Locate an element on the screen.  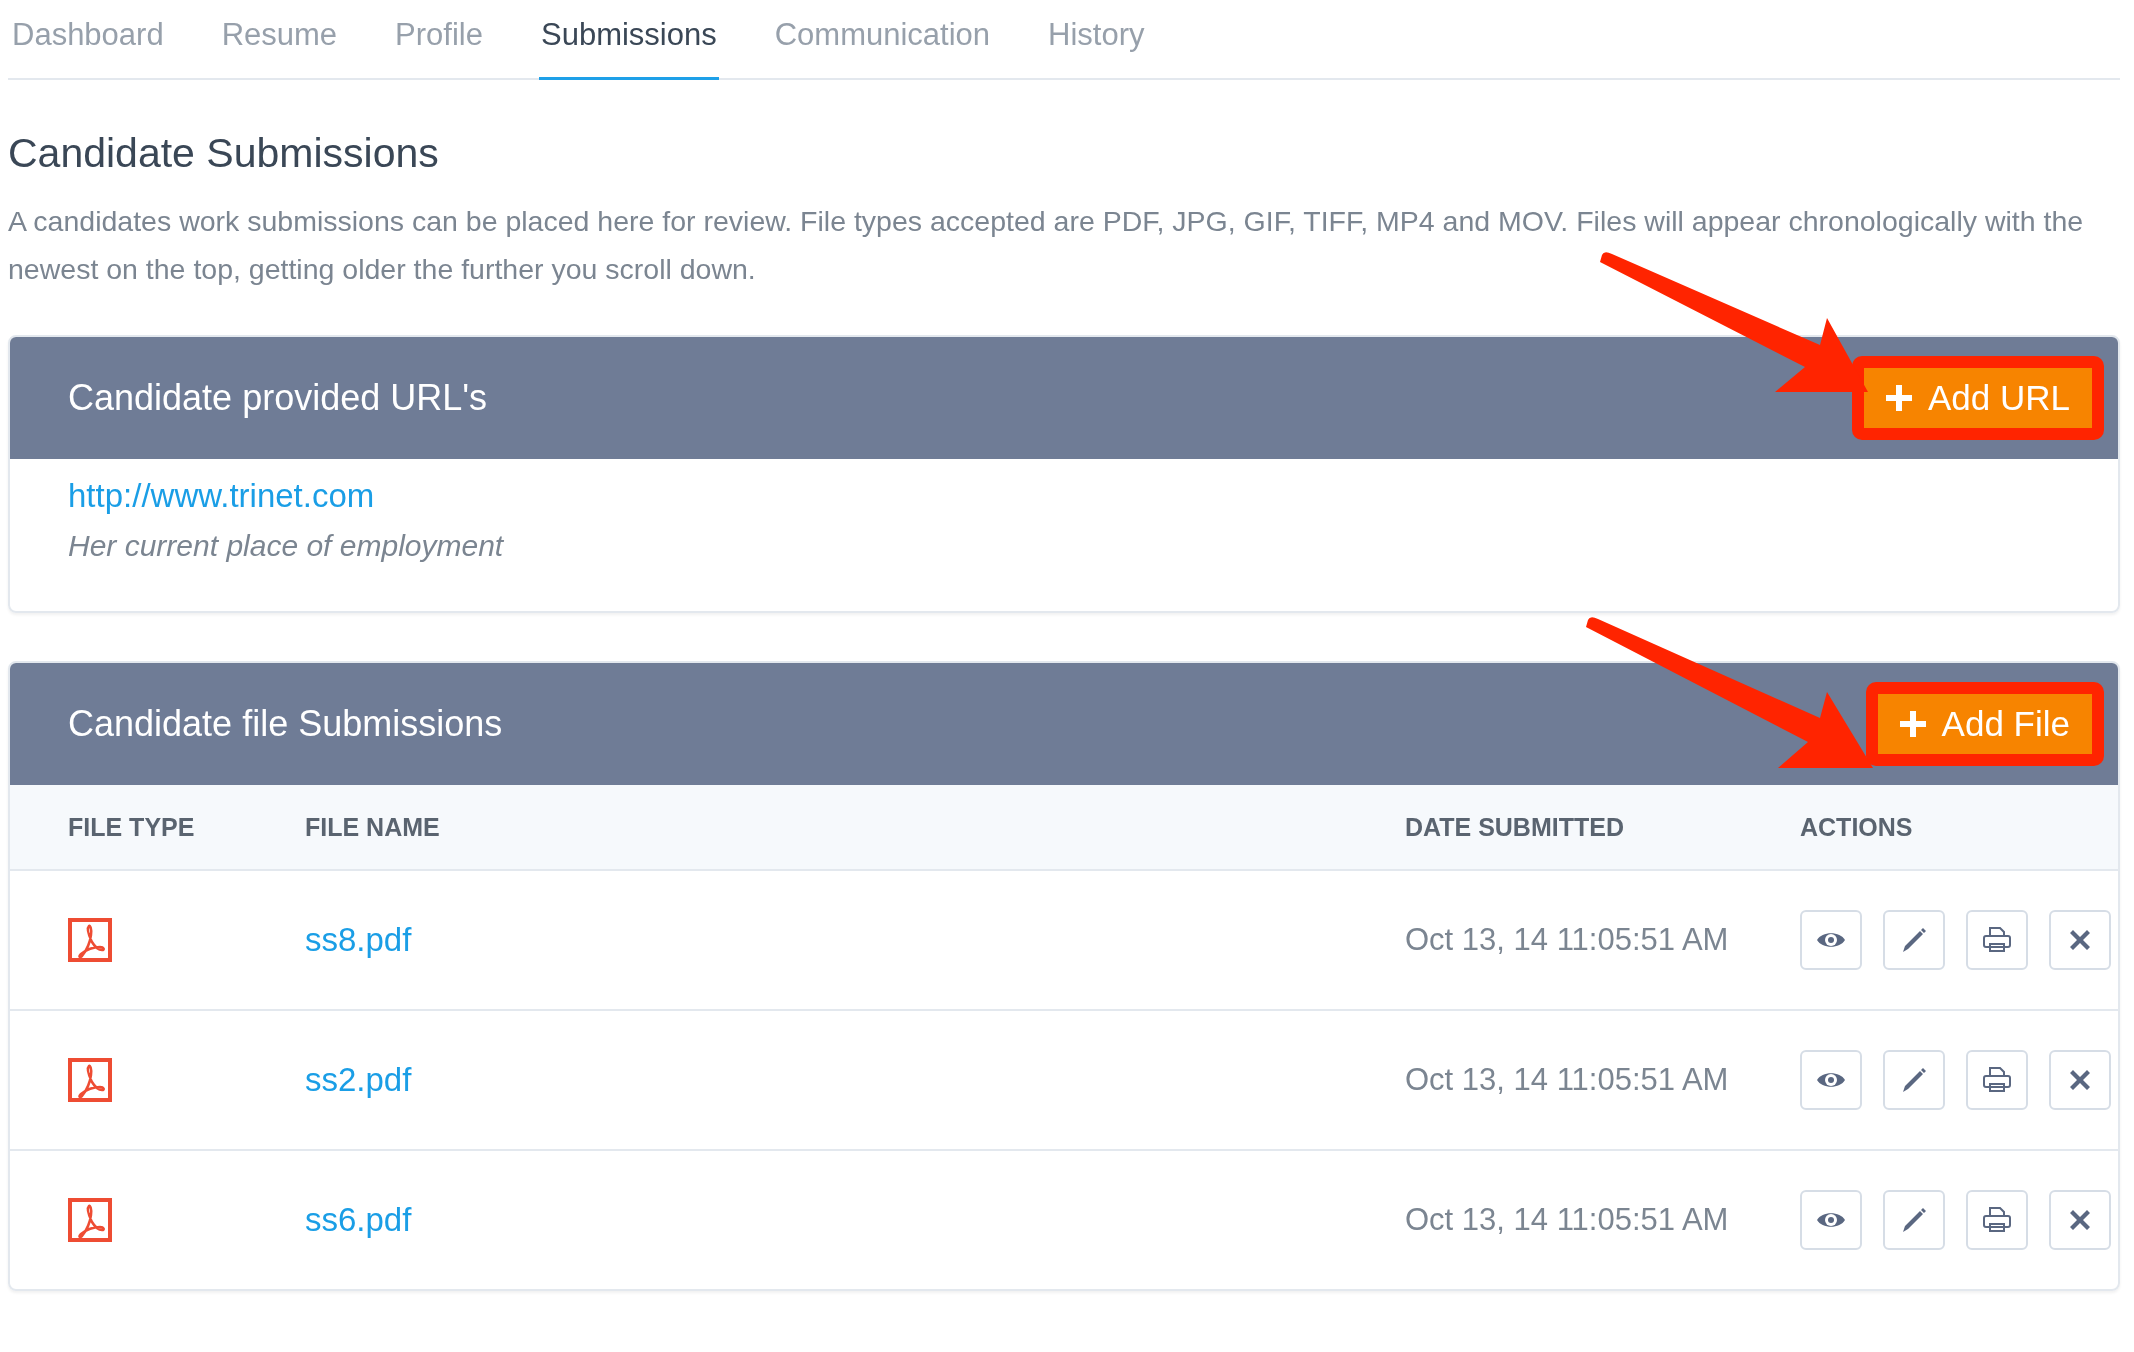
file-link: ss2.pdf is located at coordinates (358, 1080).